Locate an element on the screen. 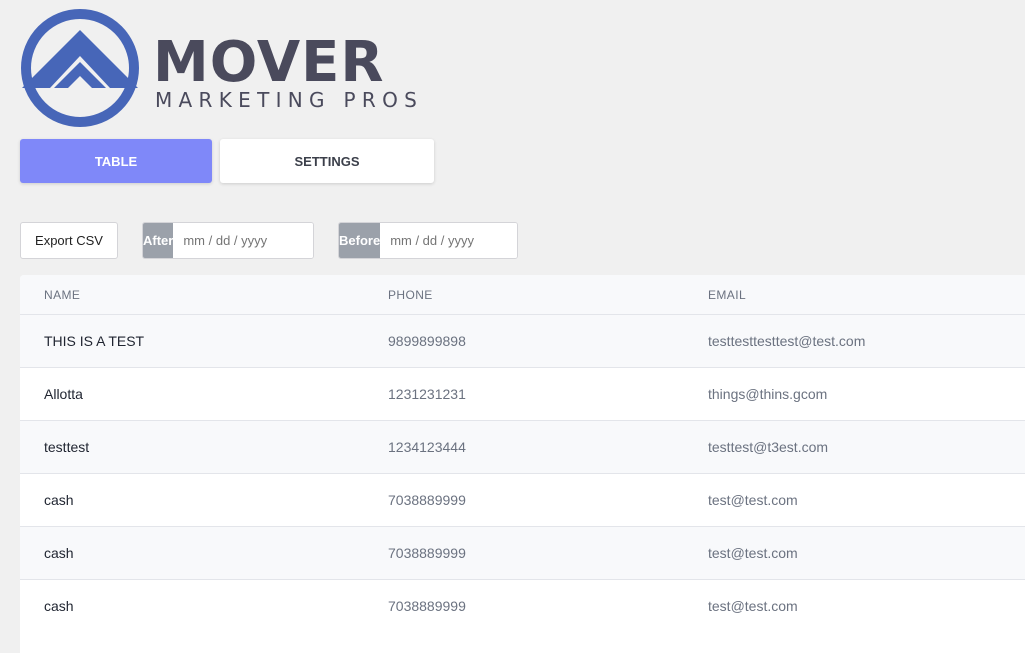 The height and width of the screenshot is (653, 1025). before-date-filter: Before is located at coordinates (428, 240).